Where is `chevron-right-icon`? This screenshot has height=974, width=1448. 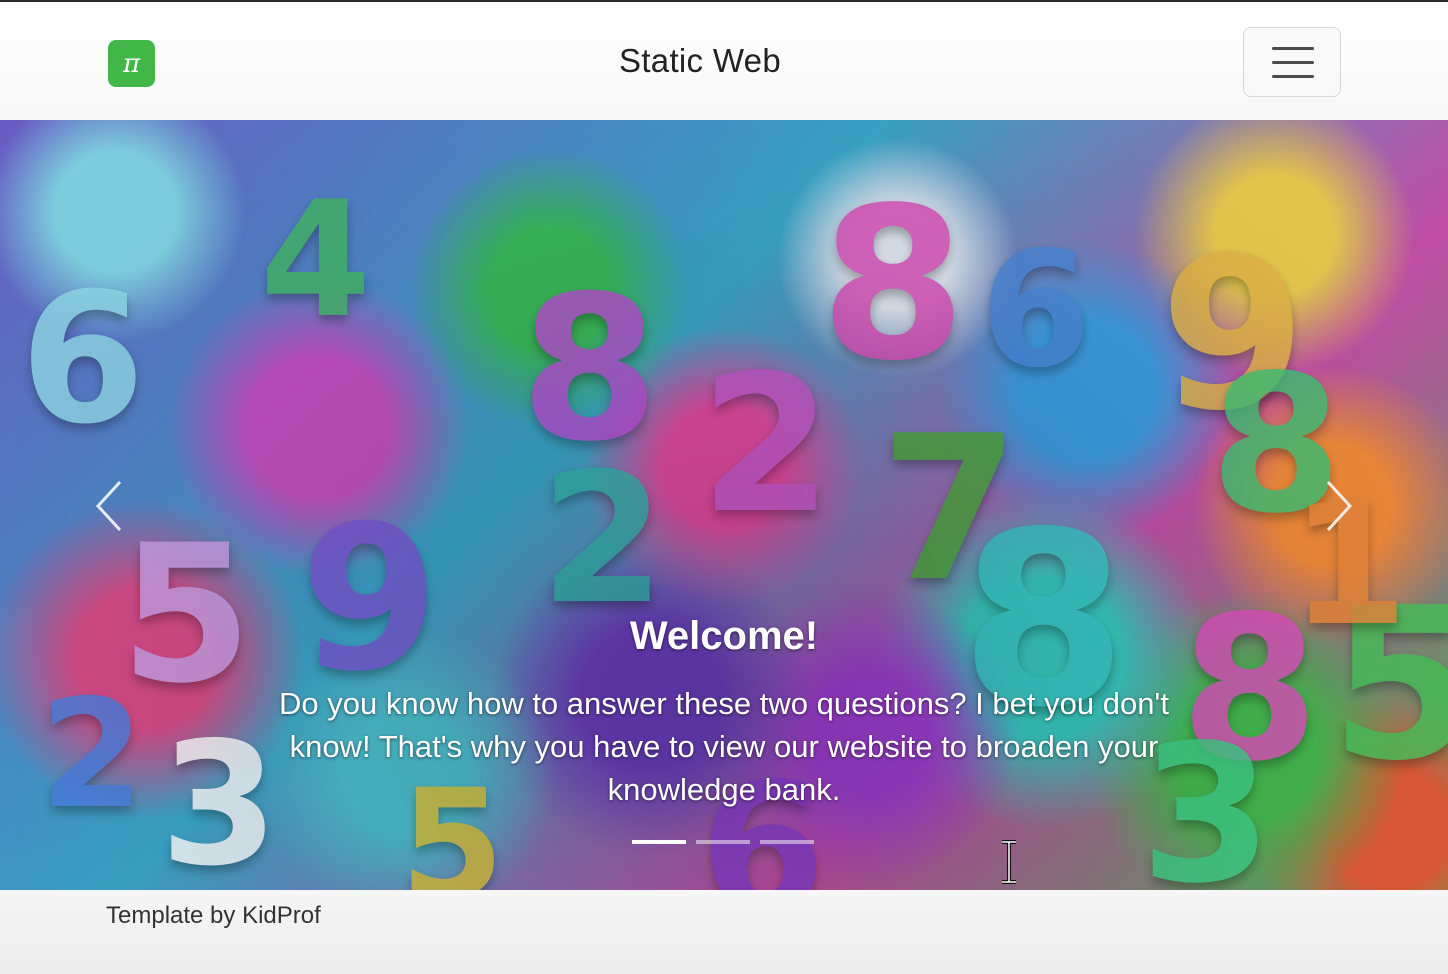
chevron-right-icon is located at coordinates (1339, 506).